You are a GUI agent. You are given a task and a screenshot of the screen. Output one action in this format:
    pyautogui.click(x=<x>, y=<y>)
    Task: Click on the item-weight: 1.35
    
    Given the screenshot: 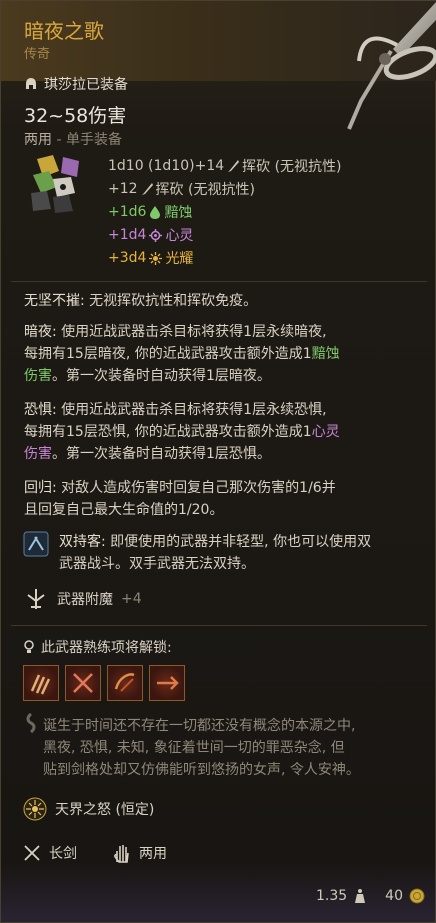 What is the action you would take?
    pyautogui.click(x=332, y=896)
    